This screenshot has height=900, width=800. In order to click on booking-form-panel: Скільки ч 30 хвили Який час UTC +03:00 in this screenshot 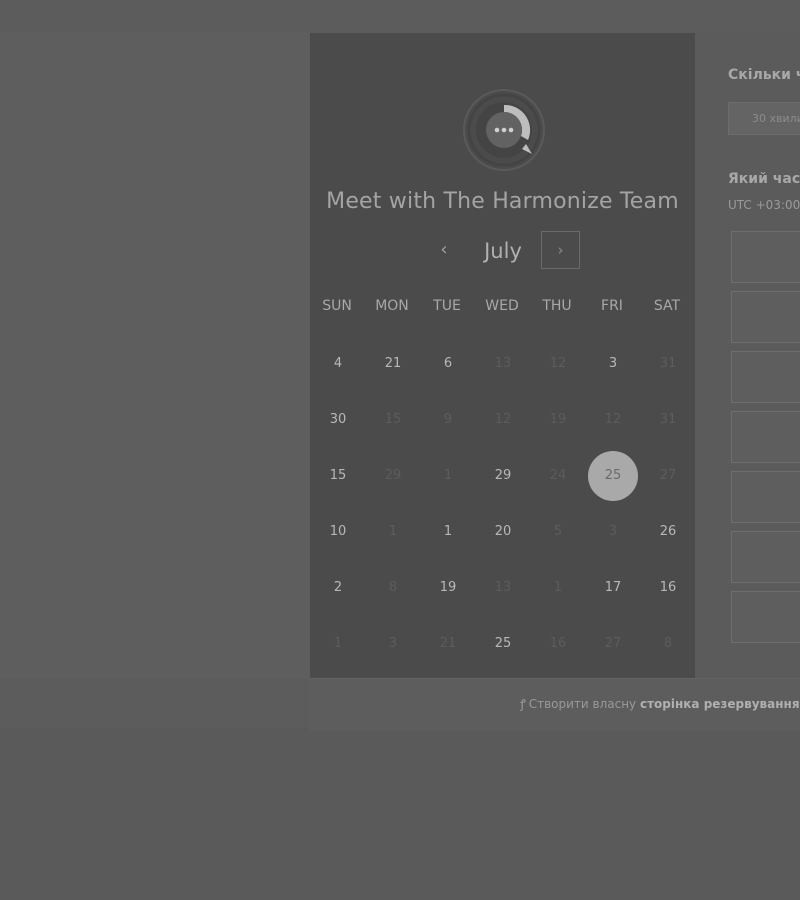, I will do `click(747, 355)`.